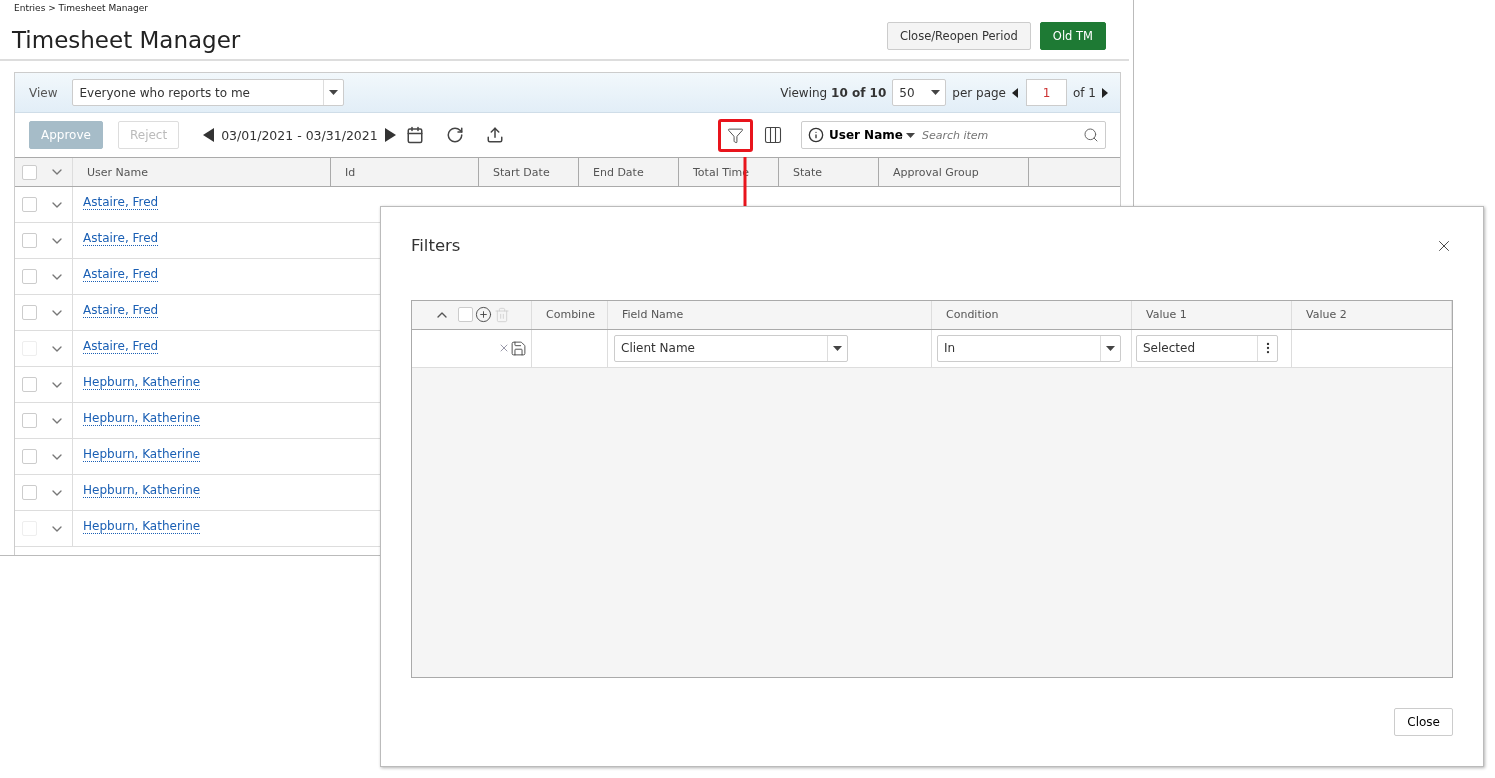 The image size is (1495, 778). I want to click on value-field: Selected, so click(1207, 348).